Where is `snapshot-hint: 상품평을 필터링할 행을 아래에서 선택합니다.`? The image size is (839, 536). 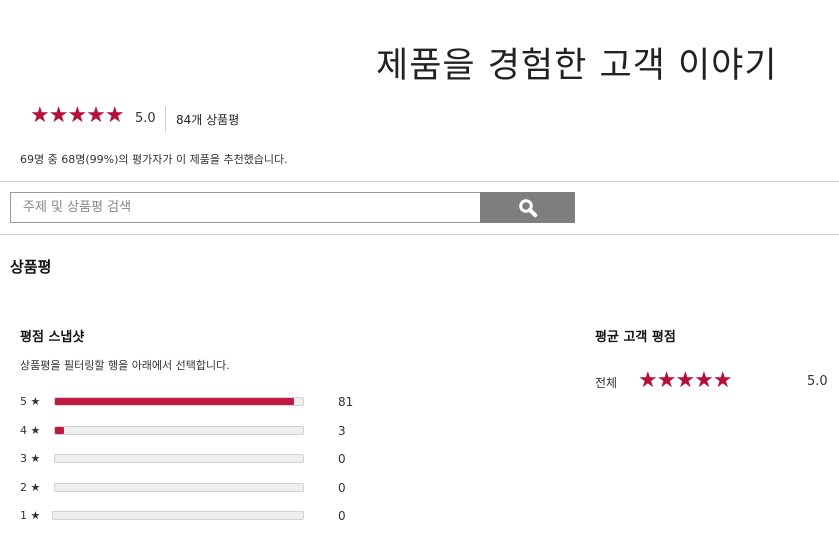 snapshot-hint: 상품평을 필터링할 행을 아래에서 선택합니다. is located at coordinates (125, 365).